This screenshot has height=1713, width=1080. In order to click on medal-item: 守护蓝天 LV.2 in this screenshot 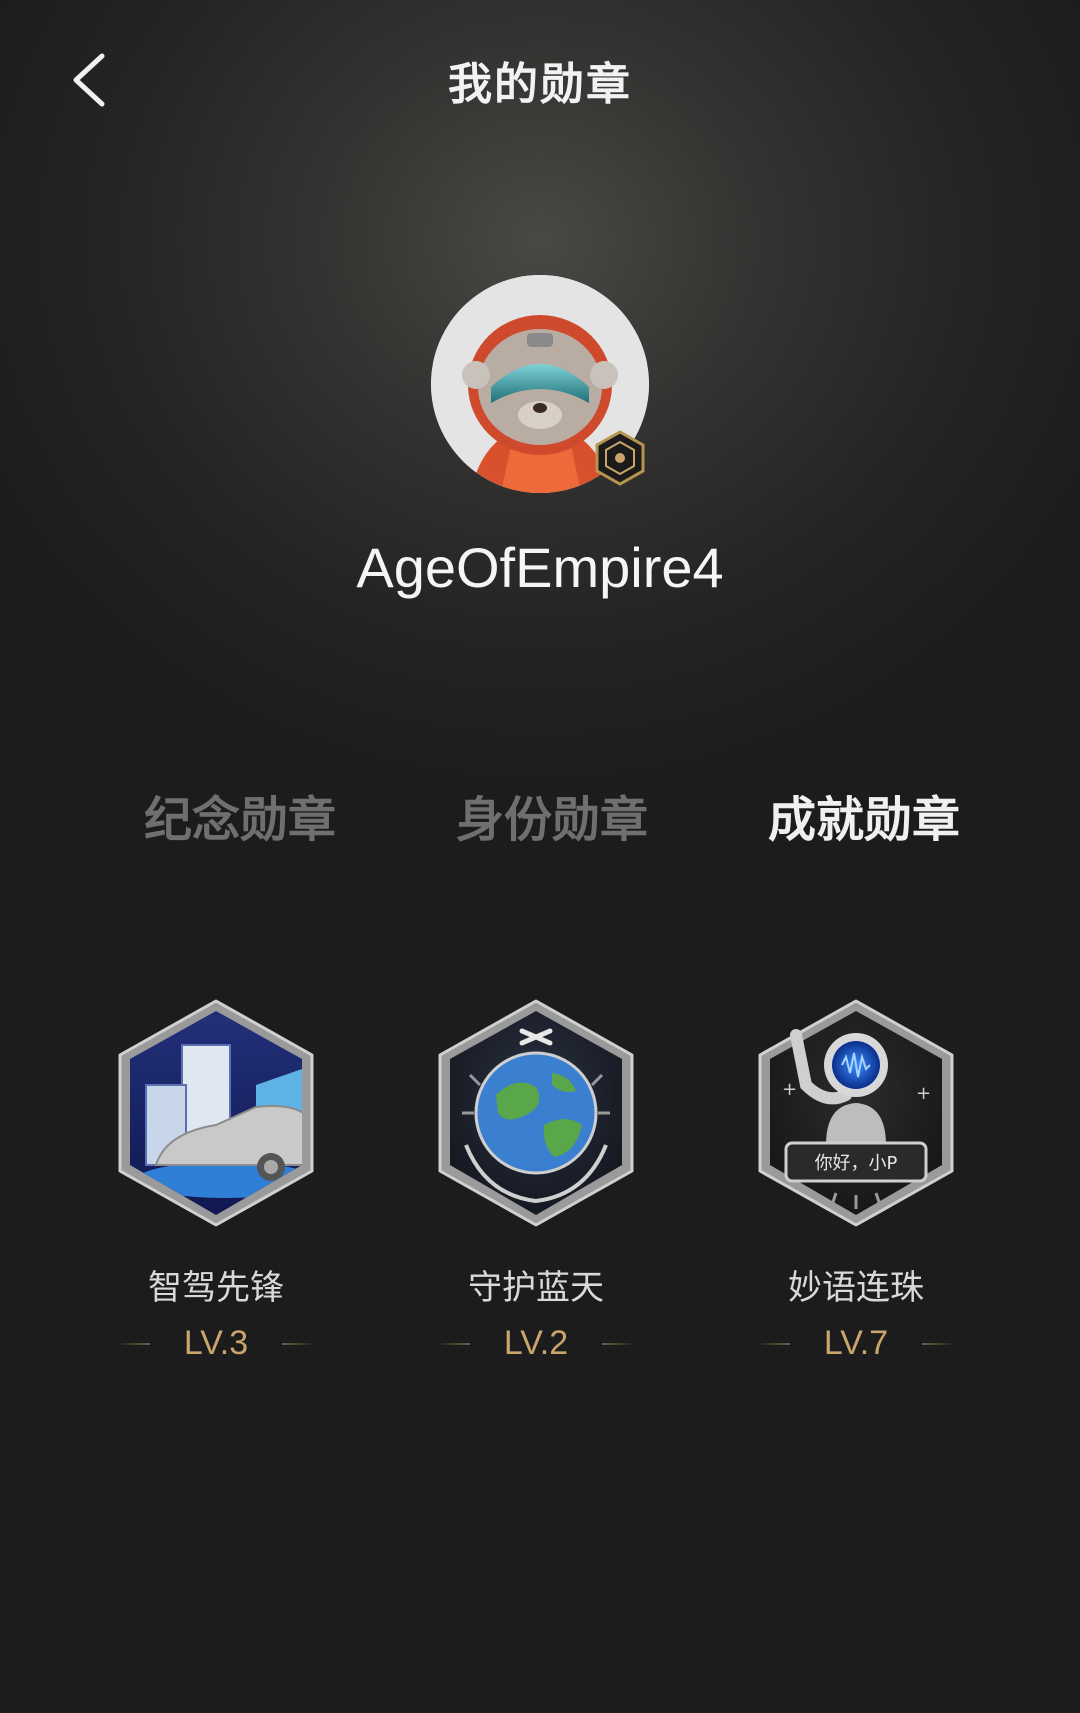, I will do `click(536, 1180)`.